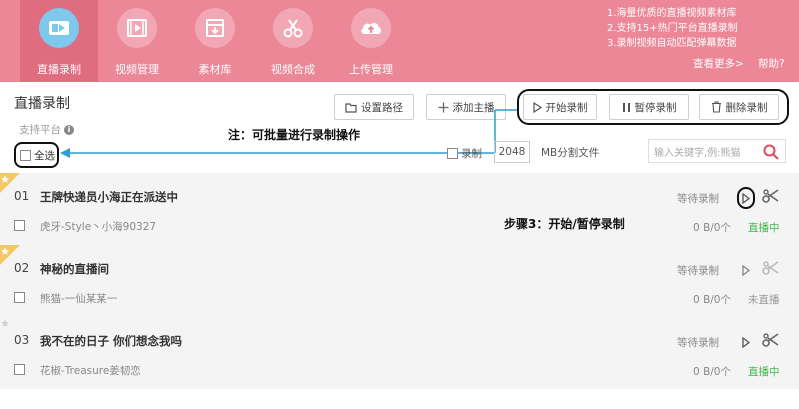 The width and height of the screenshot is (799, 409). I want to click on see-more-link: 查看更多>, so click(718, 63).